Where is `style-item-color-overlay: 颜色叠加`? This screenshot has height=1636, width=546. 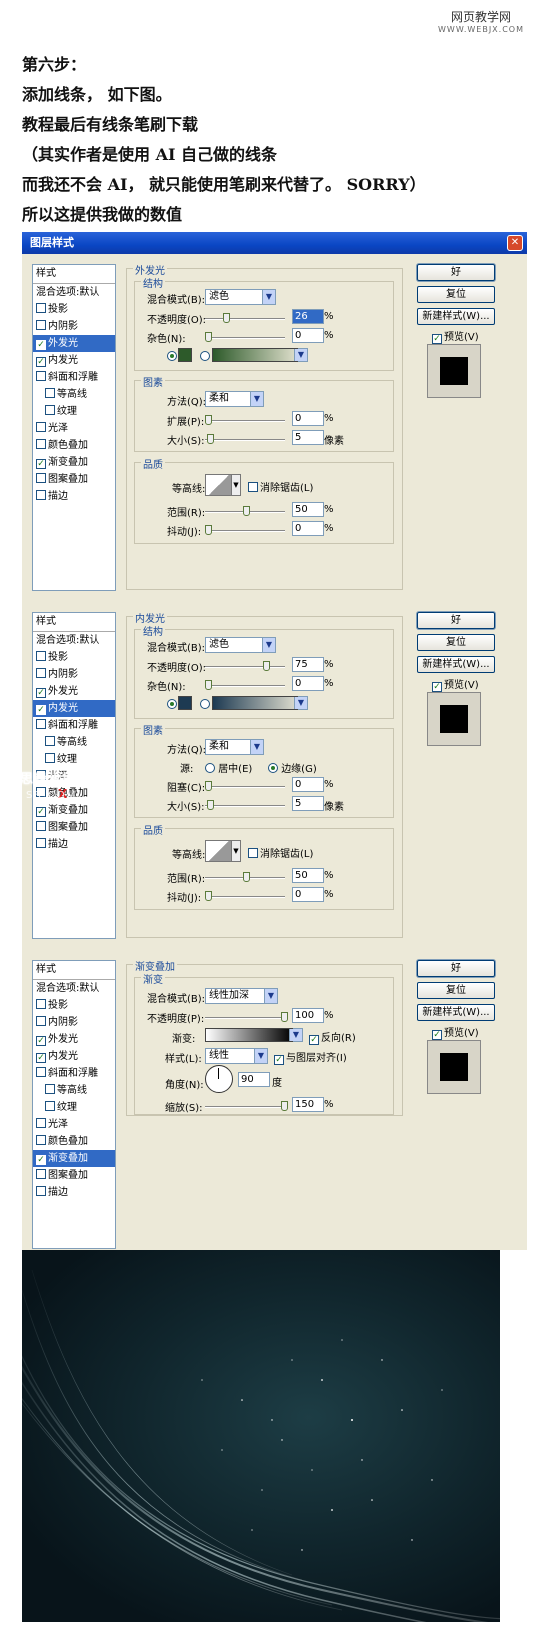
style-item-color-overlay: 颜色叠加 is located at coordinates (74, 445).